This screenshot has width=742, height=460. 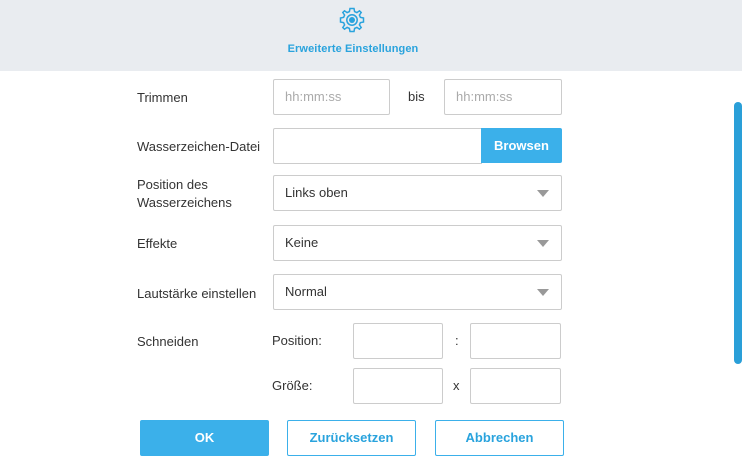 What do you see at coordinates (157, 243) in the screenshot?
I see `effects-label: Effekte` at bounding box center [157, 243].